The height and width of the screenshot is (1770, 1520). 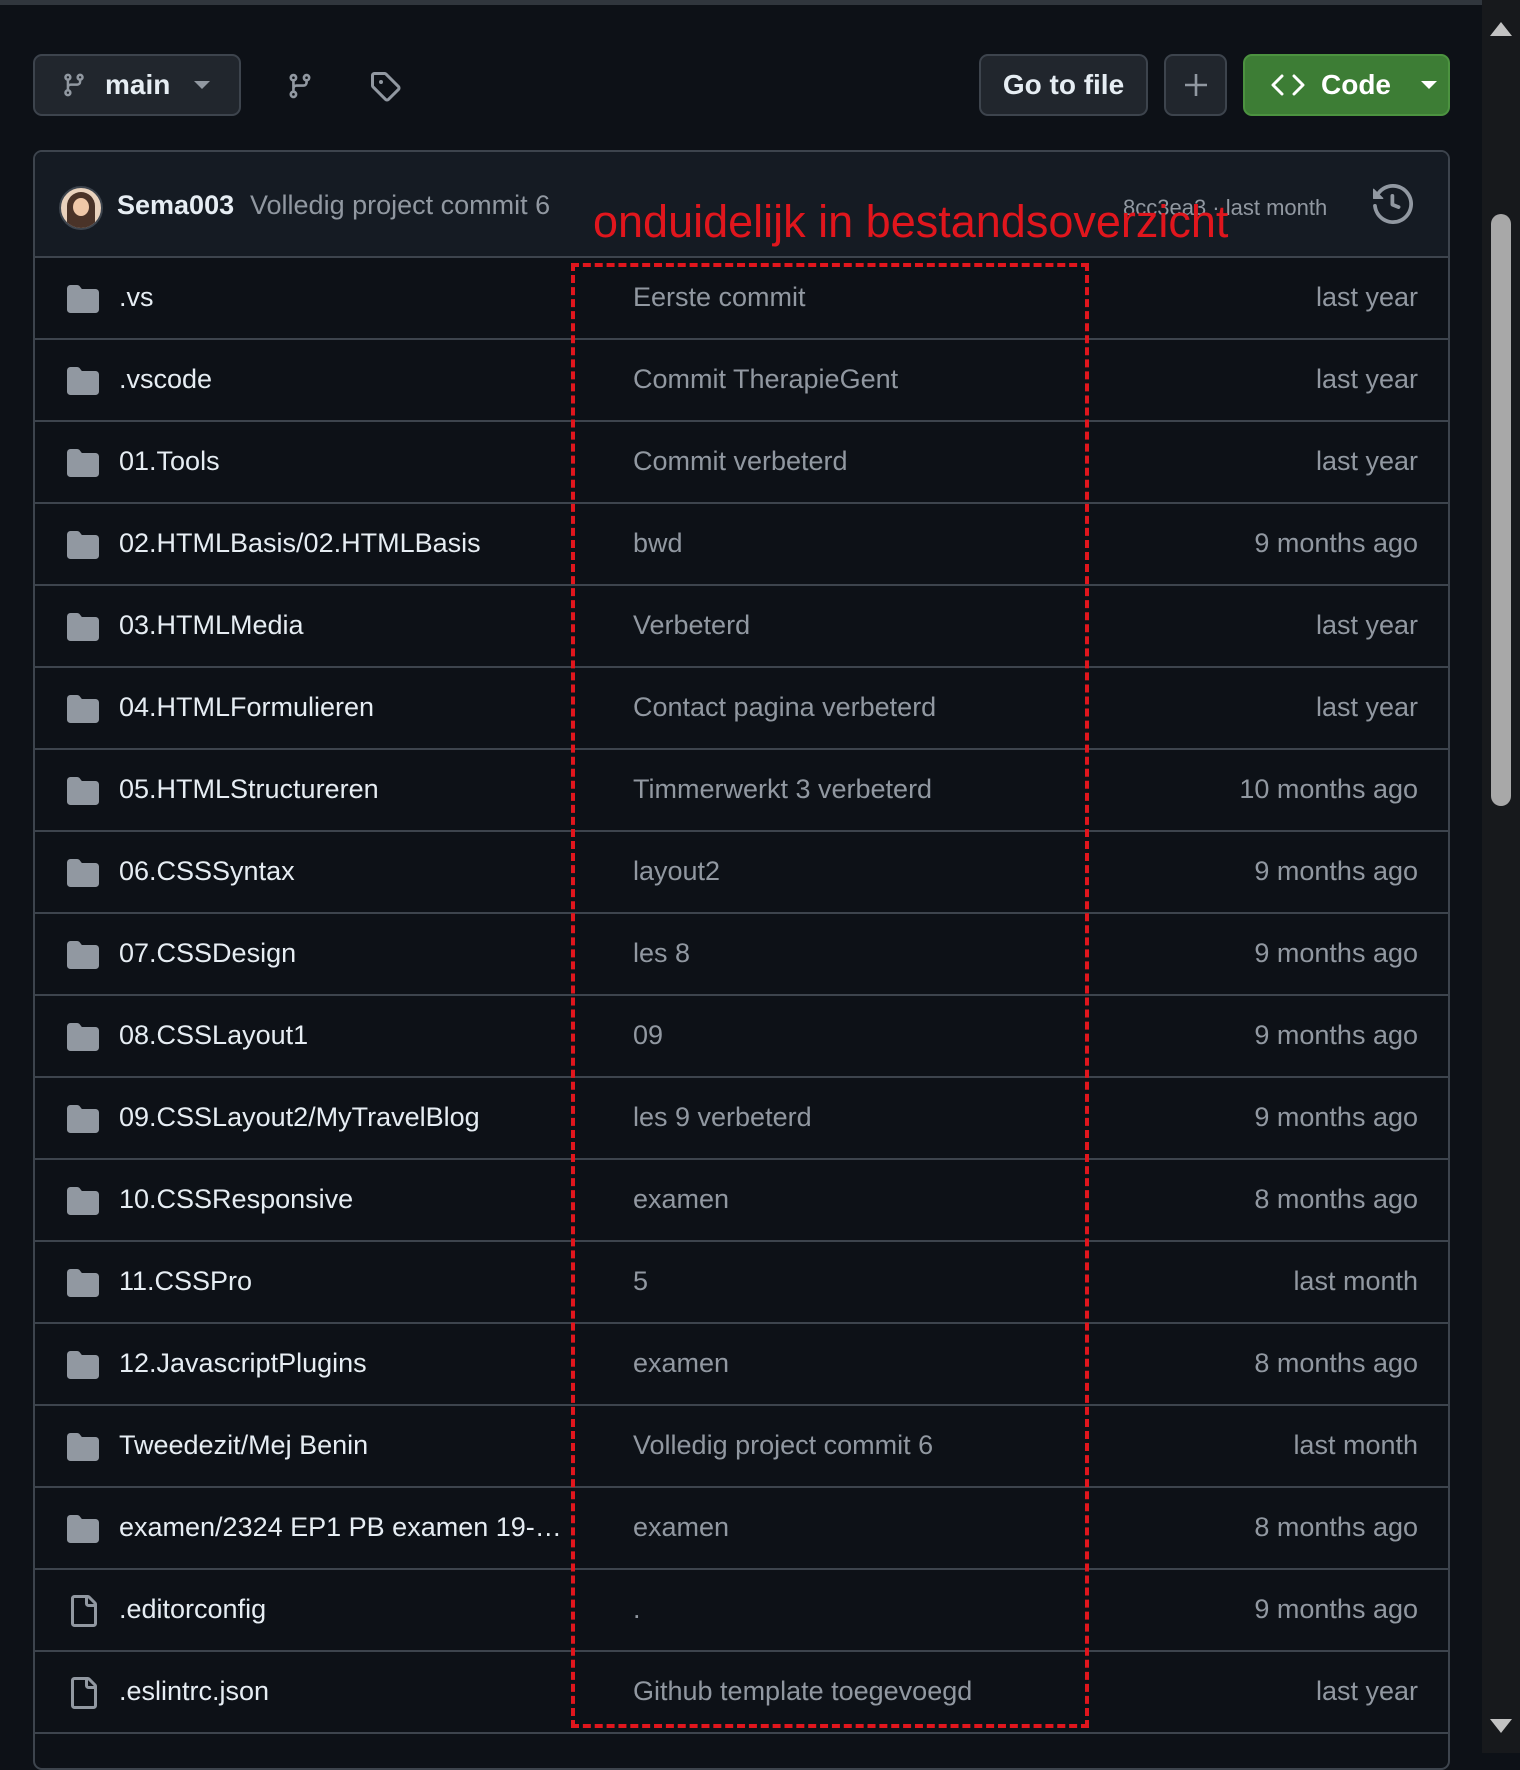 What do you see at coordinates (344, 625) in the screenshot?
I see `file-name: 03.HTMLMedia` at bounding box center [344, 625].